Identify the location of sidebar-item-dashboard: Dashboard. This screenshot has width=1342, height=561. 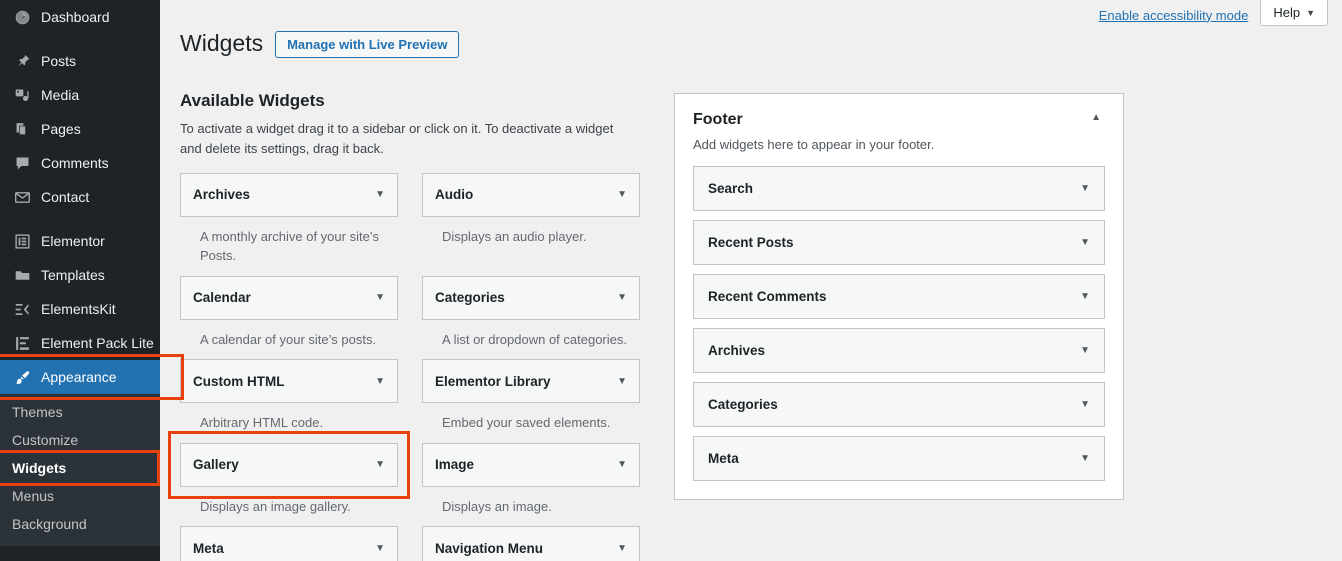
(80, 17).